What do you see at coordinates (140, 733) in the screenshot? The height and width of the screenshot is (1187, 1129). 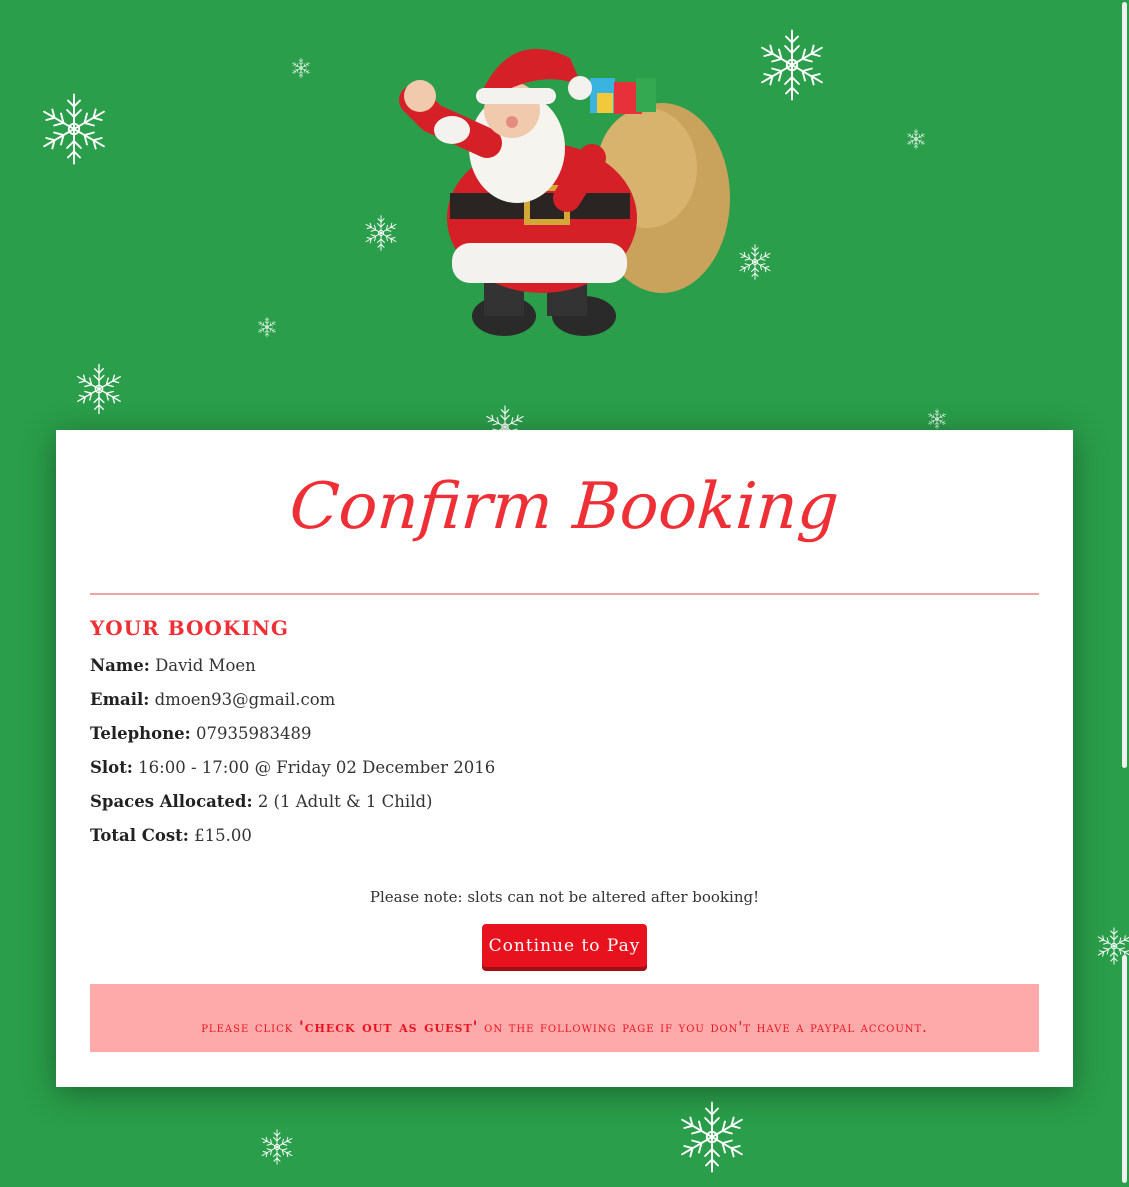 I see `telephone-label: Telephone:` at bounding box center [140, 733].